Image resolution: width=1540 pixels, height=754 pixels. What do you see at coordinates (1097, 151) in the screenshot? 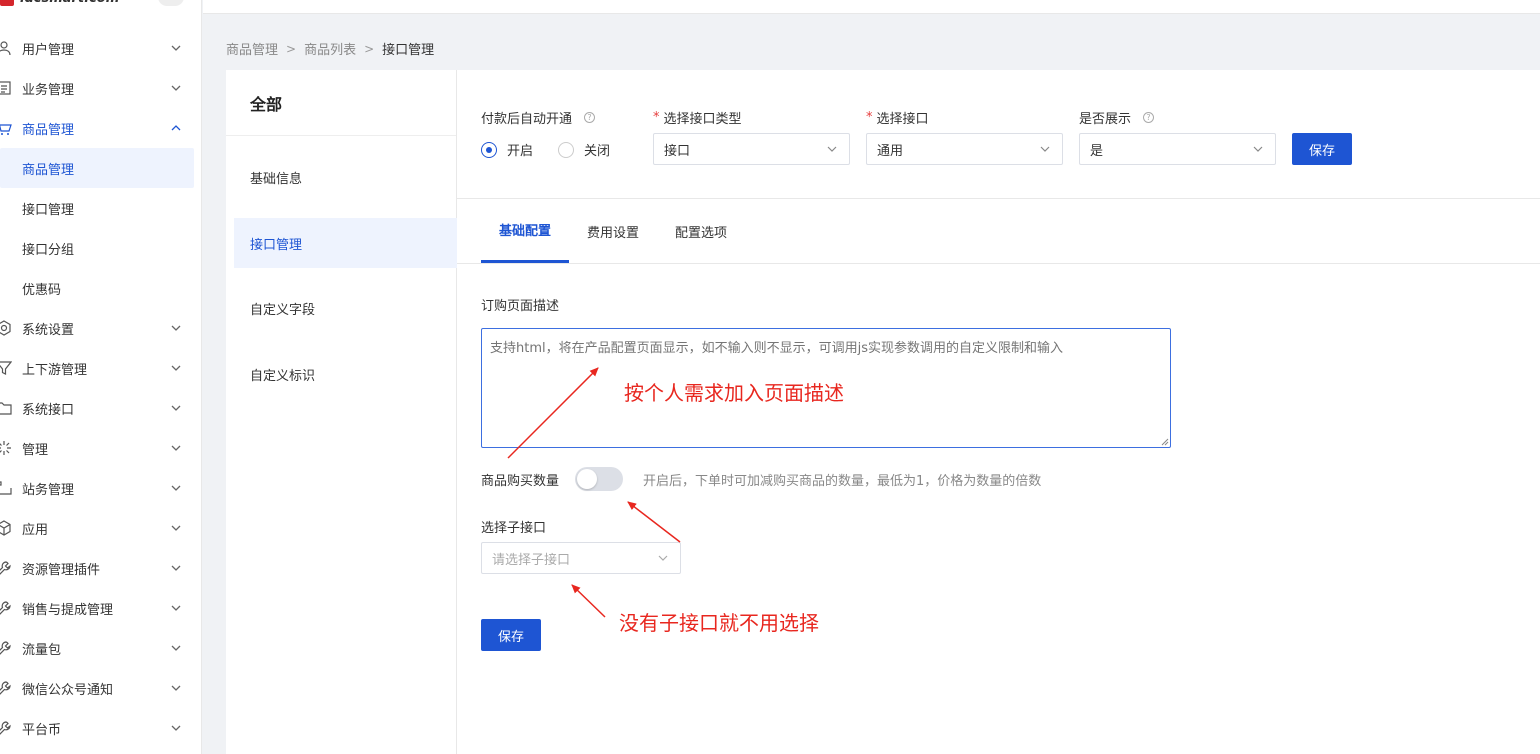
I see `select-value: 是` at bounding box center [1097, 151].